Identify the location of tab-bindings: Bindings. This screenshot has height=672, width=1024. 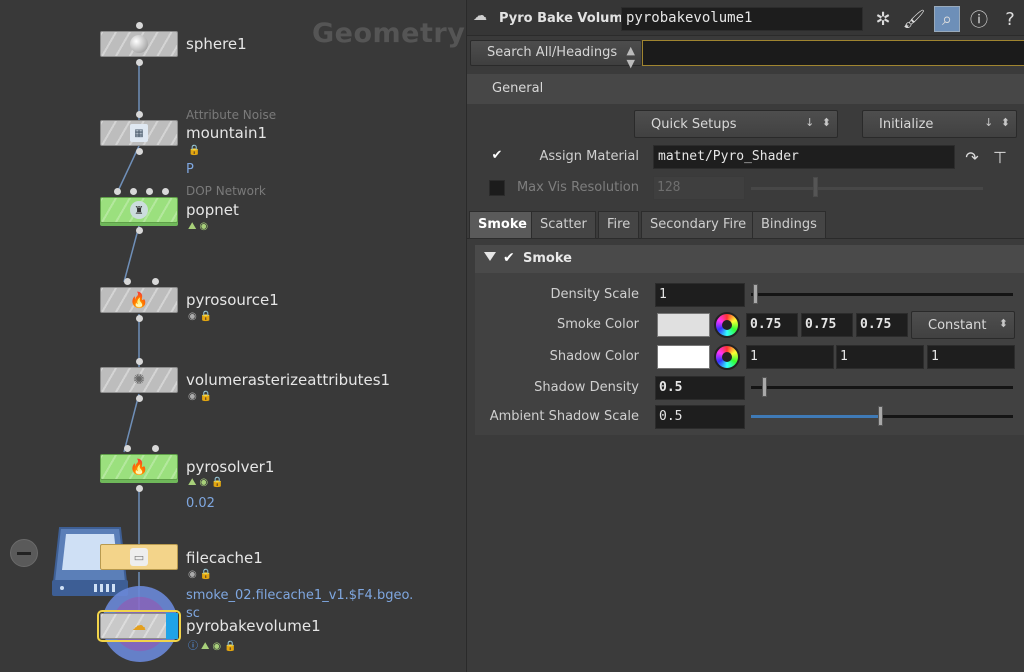
(789, 225).